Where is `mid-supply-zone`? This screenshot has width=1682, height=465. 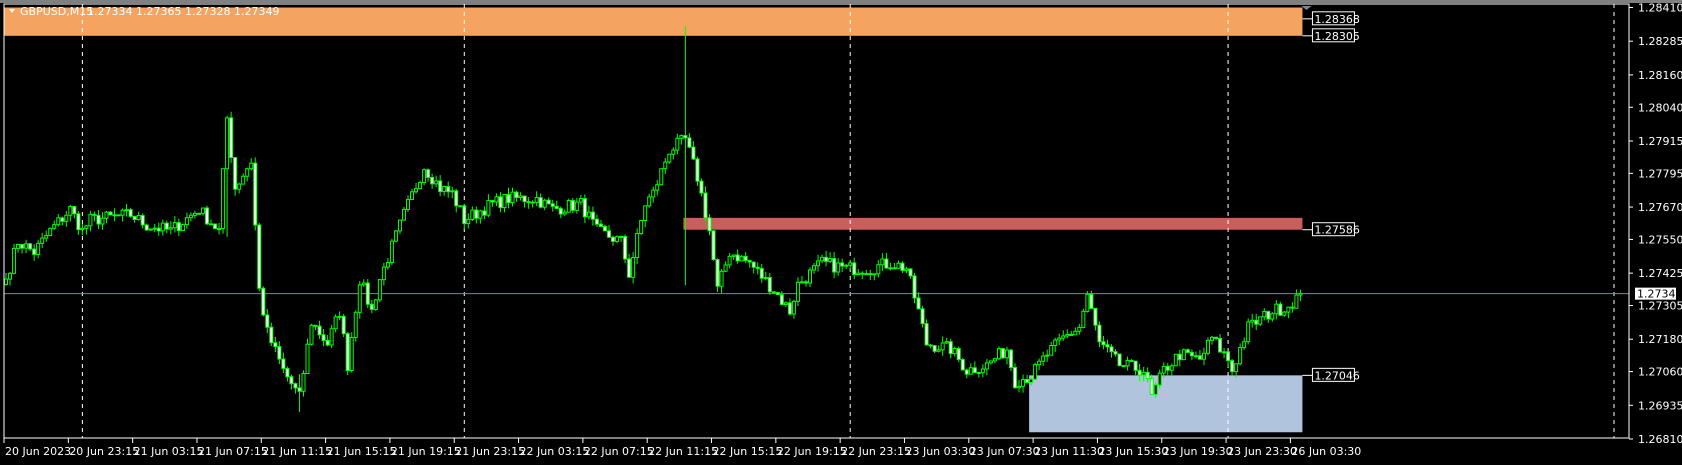 mid-supply-zone is located at coordinates (993, 223).